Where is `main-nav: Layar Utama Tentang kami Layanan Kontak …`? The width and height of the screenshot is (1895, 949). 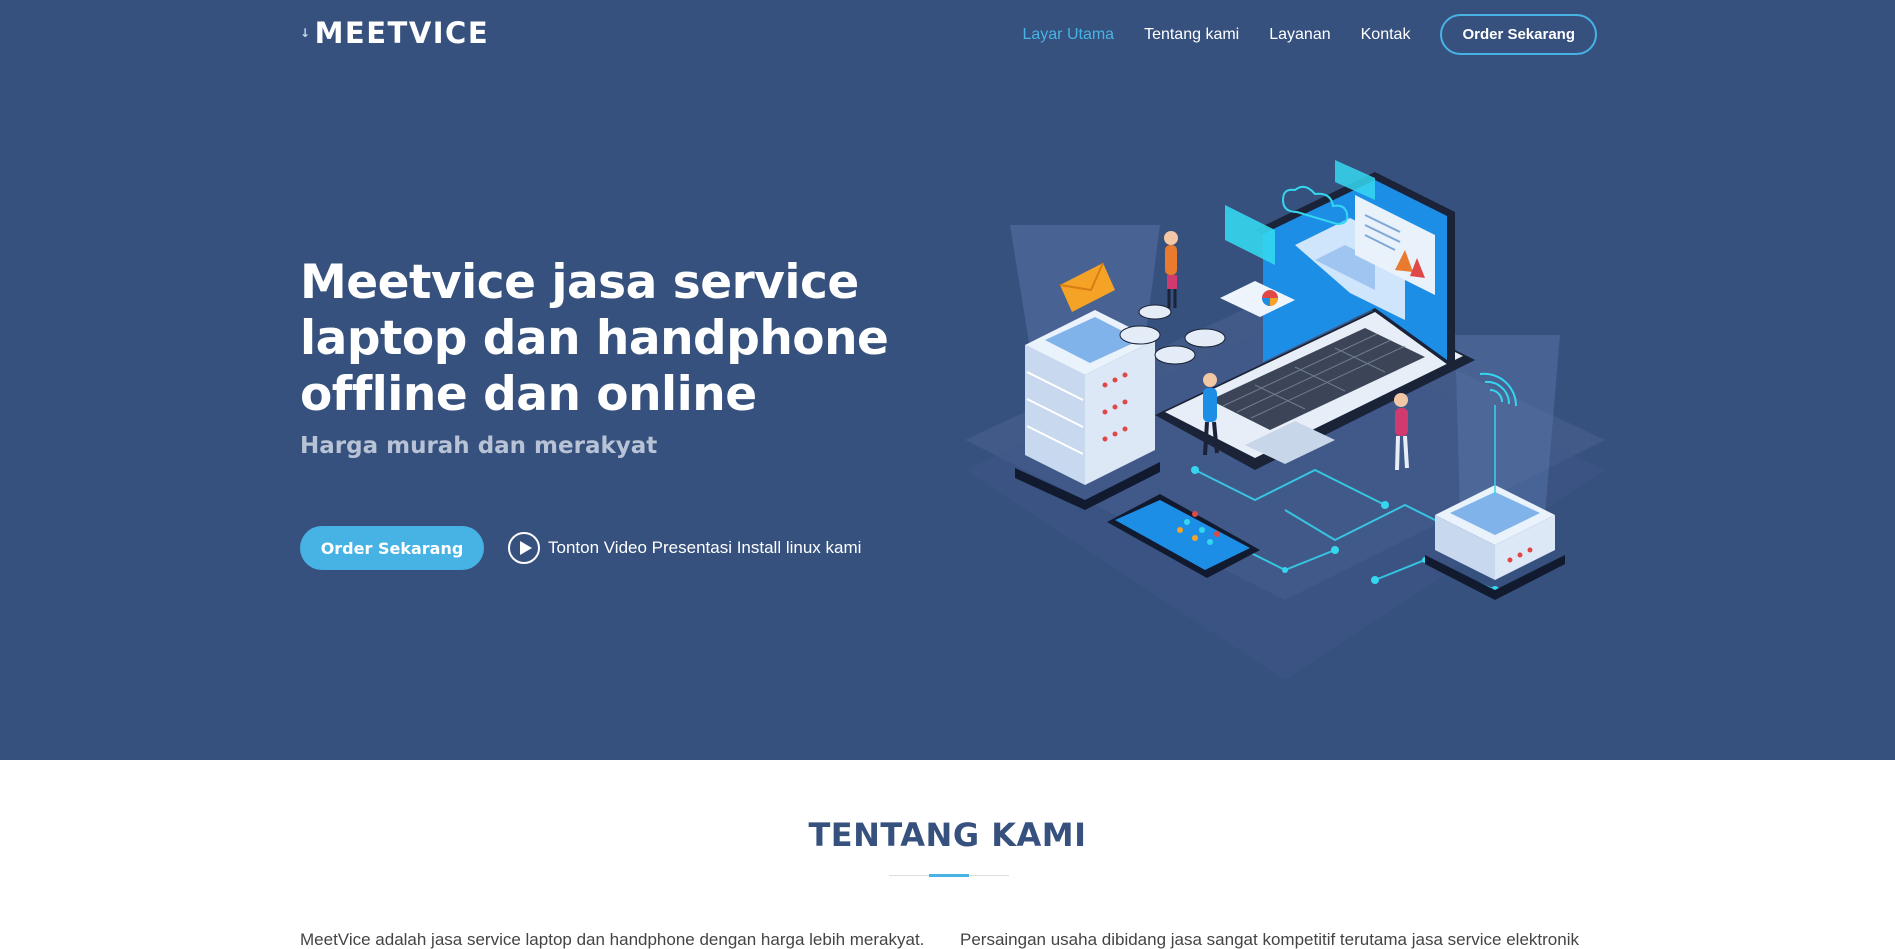 main-nav: Layar Utama Tentang kami Layanan Kontak … is located at coordinates (1294, 34).